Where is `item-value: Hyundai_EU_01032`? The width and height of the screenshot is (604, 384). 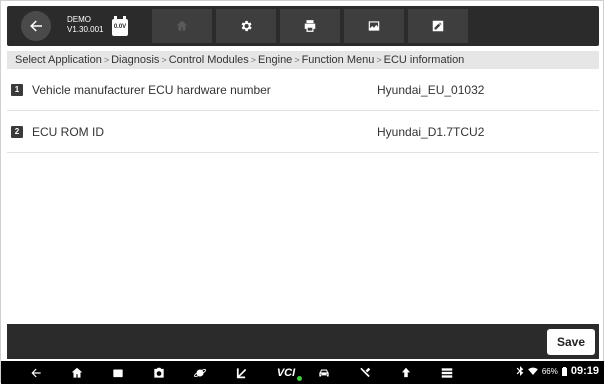 item-value: Hyundai_EU_01032 is located at coordinates (431, 90).